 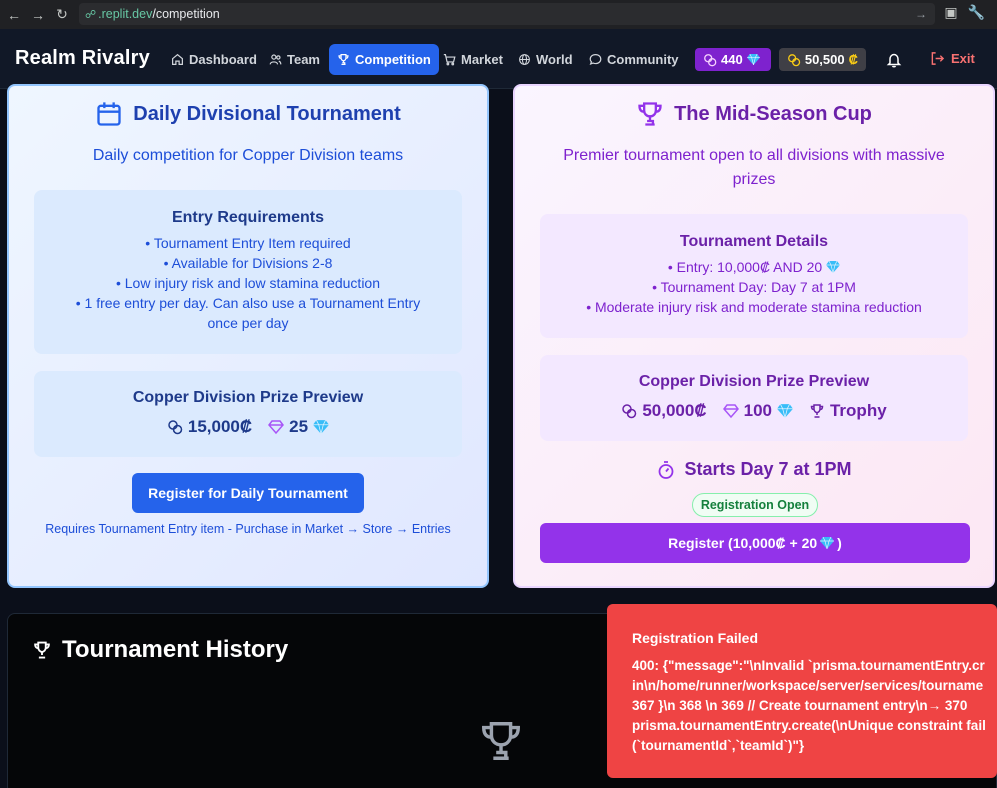 What do you see at coordinates (554, 59) in the screenshot?
I see `nav-world-label: World` at bounding box center [554, 59].